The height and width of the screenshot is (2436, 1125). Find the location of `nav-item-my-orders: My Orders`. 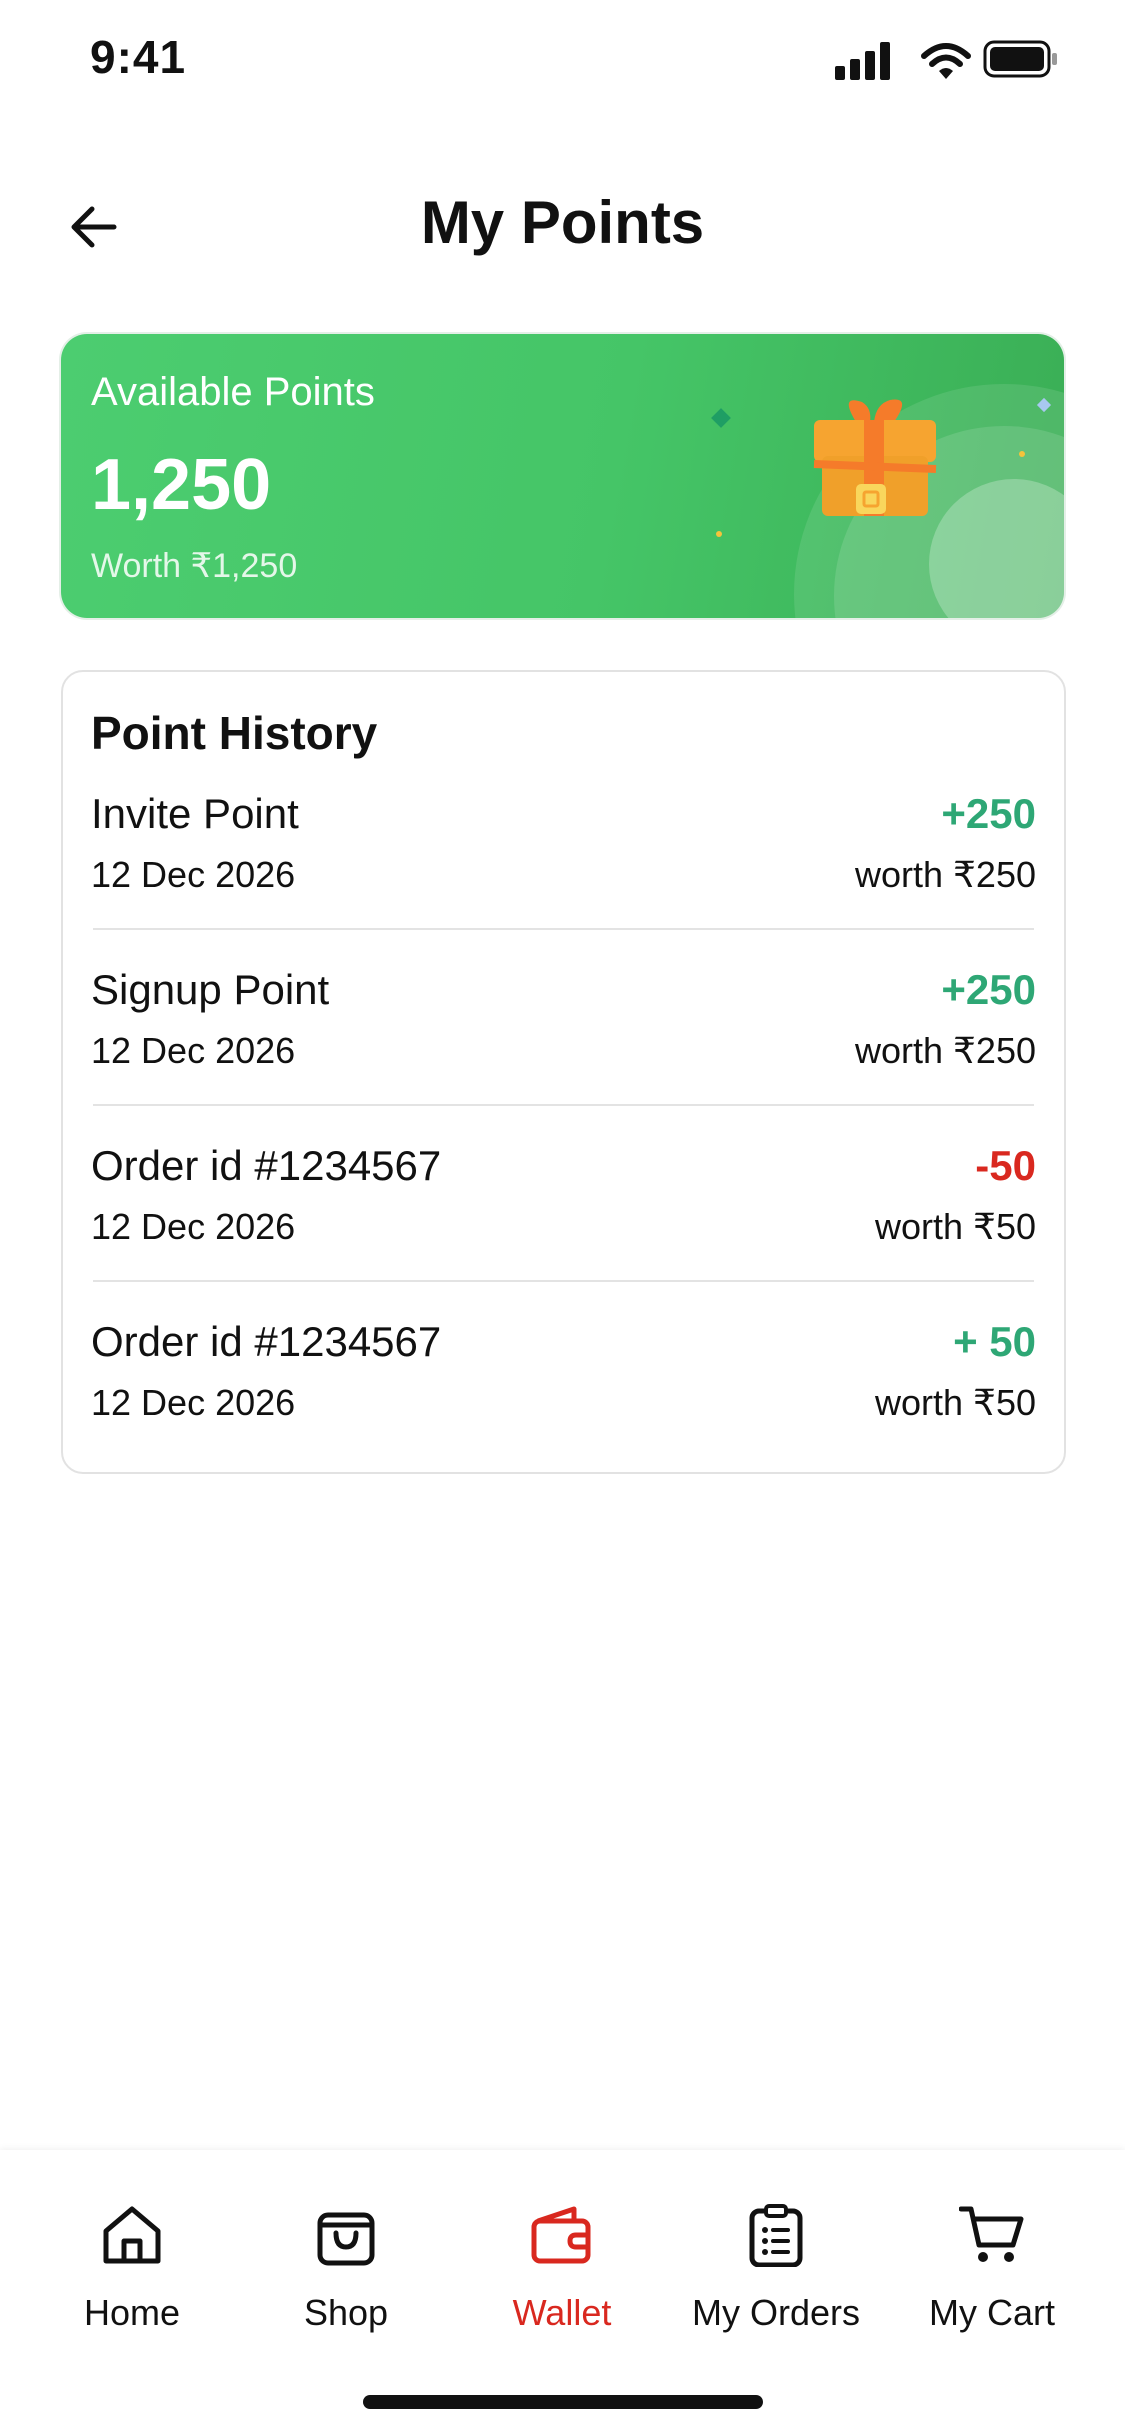

nav-item-my-orders: My Orders is located at coordinates (776, 2275).